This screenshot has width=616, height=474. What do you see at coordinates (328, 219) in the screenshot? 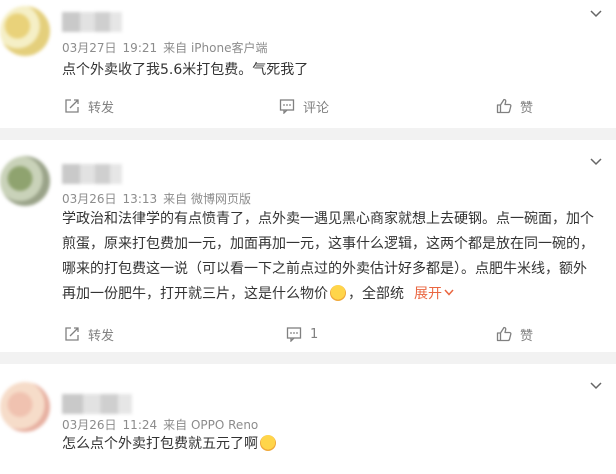
I see `comment-line: 学政治和法律学的有点愤青了，点外卖一遇见黑心商家就想上去硬钢。点一碗面，加个` at bounding box center [328, 219].